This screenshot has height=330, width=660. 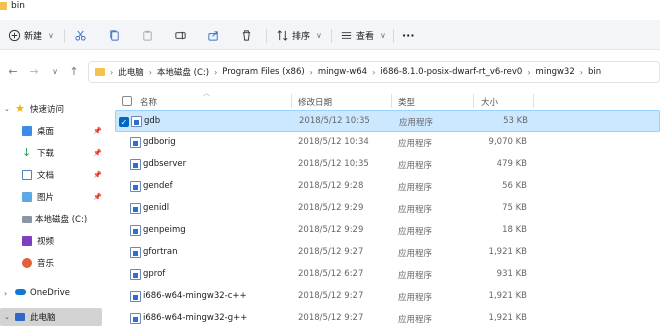 What do you see at coordinates (33, 36) in the screenshot?
I see `new-button-label: 新建` at bounding box center [33, 36].